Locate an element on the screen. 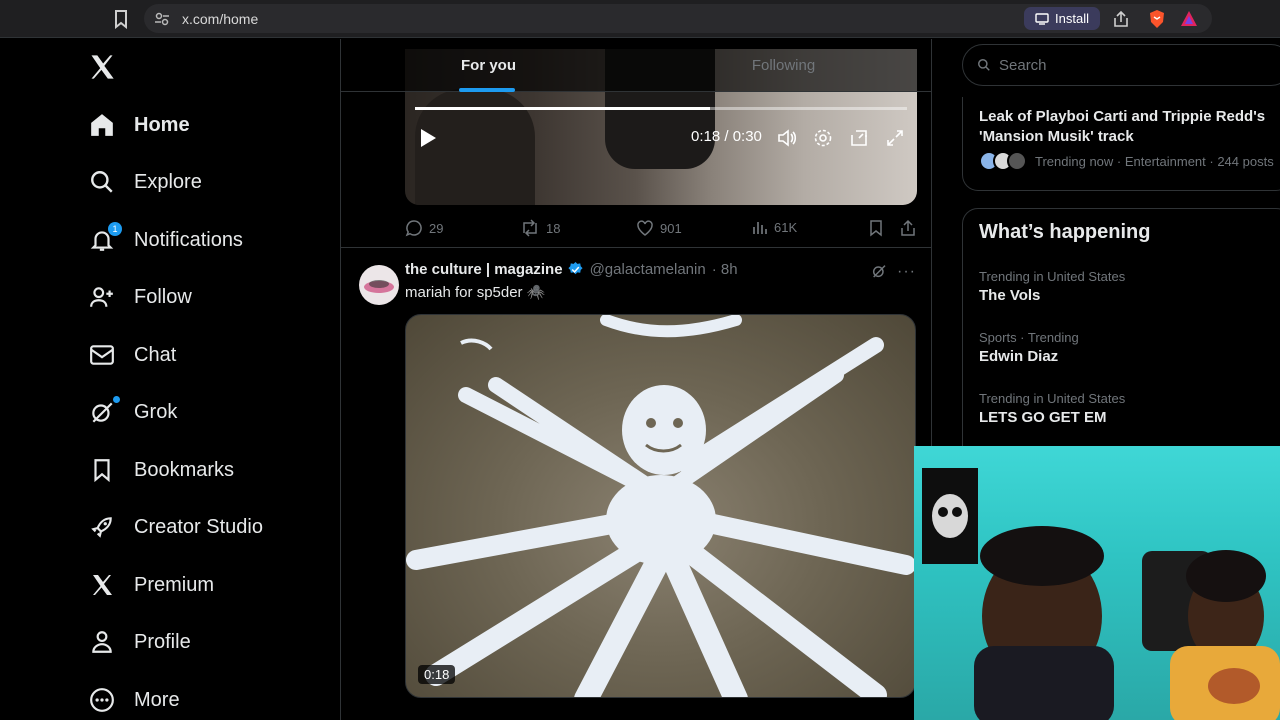  person-icon is located at coordinates (102, 642).